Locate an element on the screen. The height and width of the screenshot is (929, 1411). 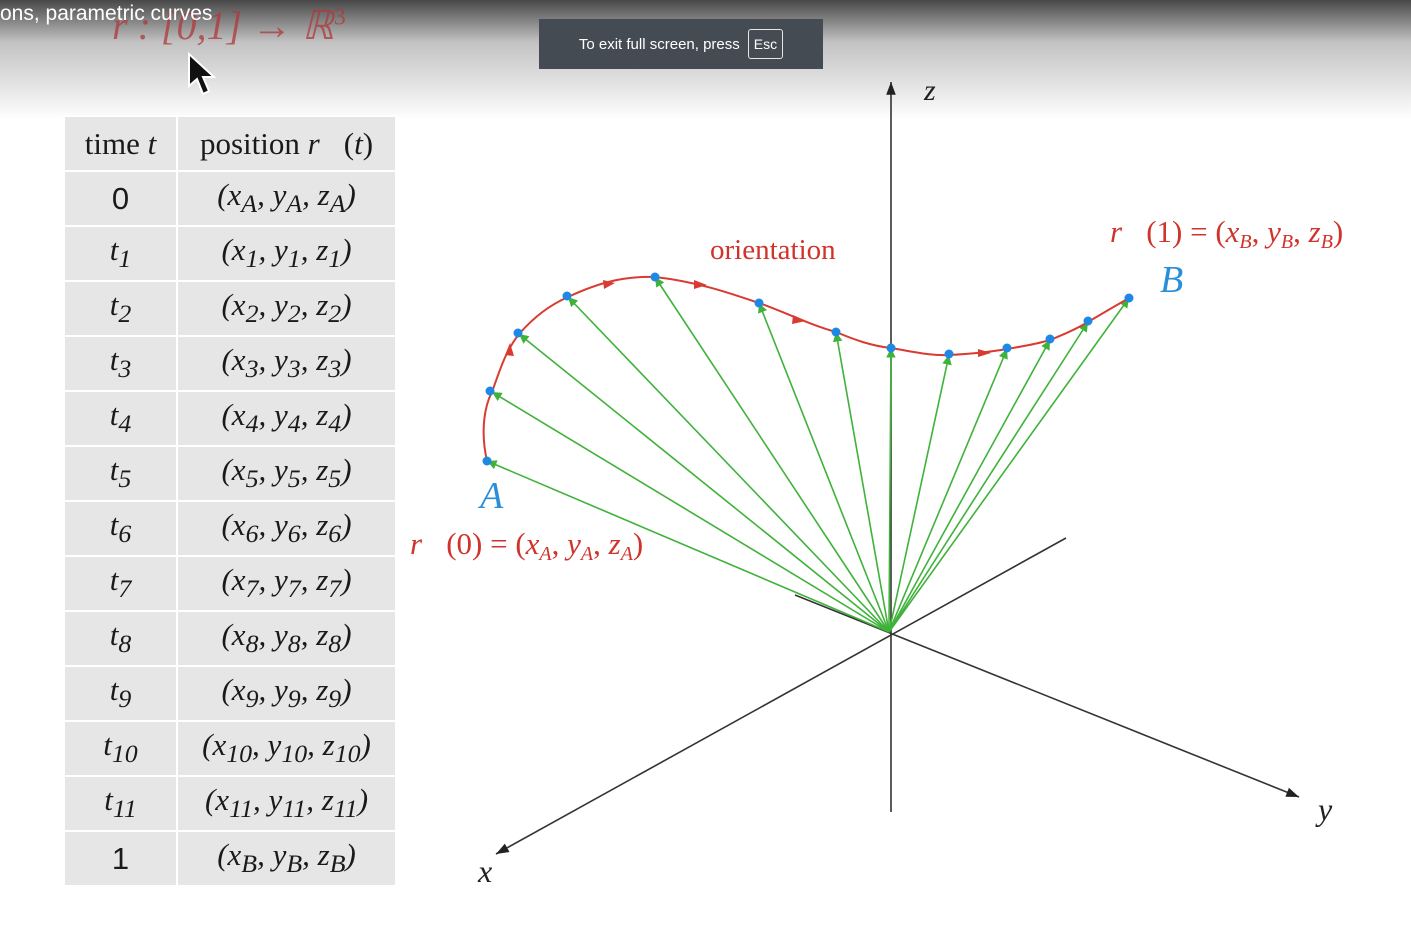
orientation-label: orientation is located at coordinates (773, 250).